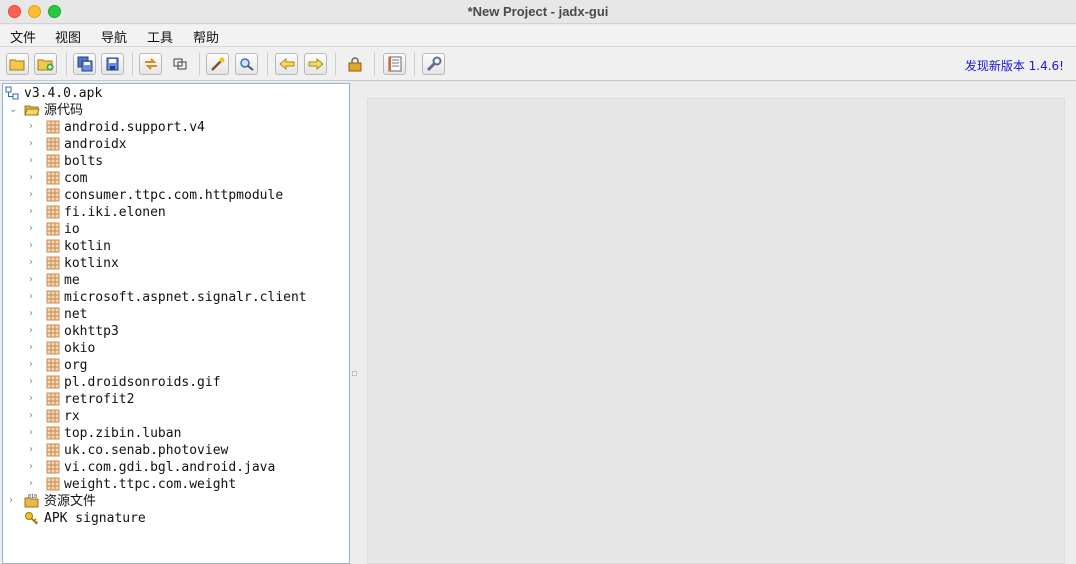 The image size is (1076, 564). Describe the element at coordinates (176, 246) in the screenshot. I see `tree-package-node: › kotlin` at that location.